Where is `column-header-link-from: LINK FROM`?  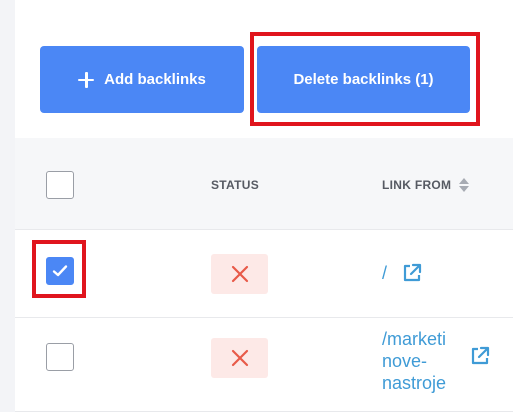
column-header-link-from: LINK FROM is located at coordinates (426, 185).